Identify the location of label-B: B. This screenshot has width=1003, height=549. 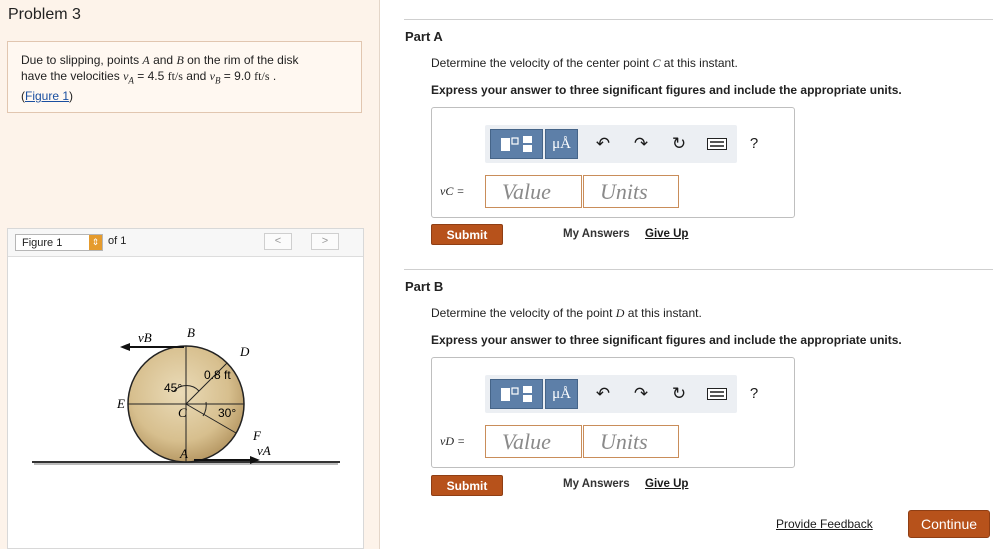
(191, 332).